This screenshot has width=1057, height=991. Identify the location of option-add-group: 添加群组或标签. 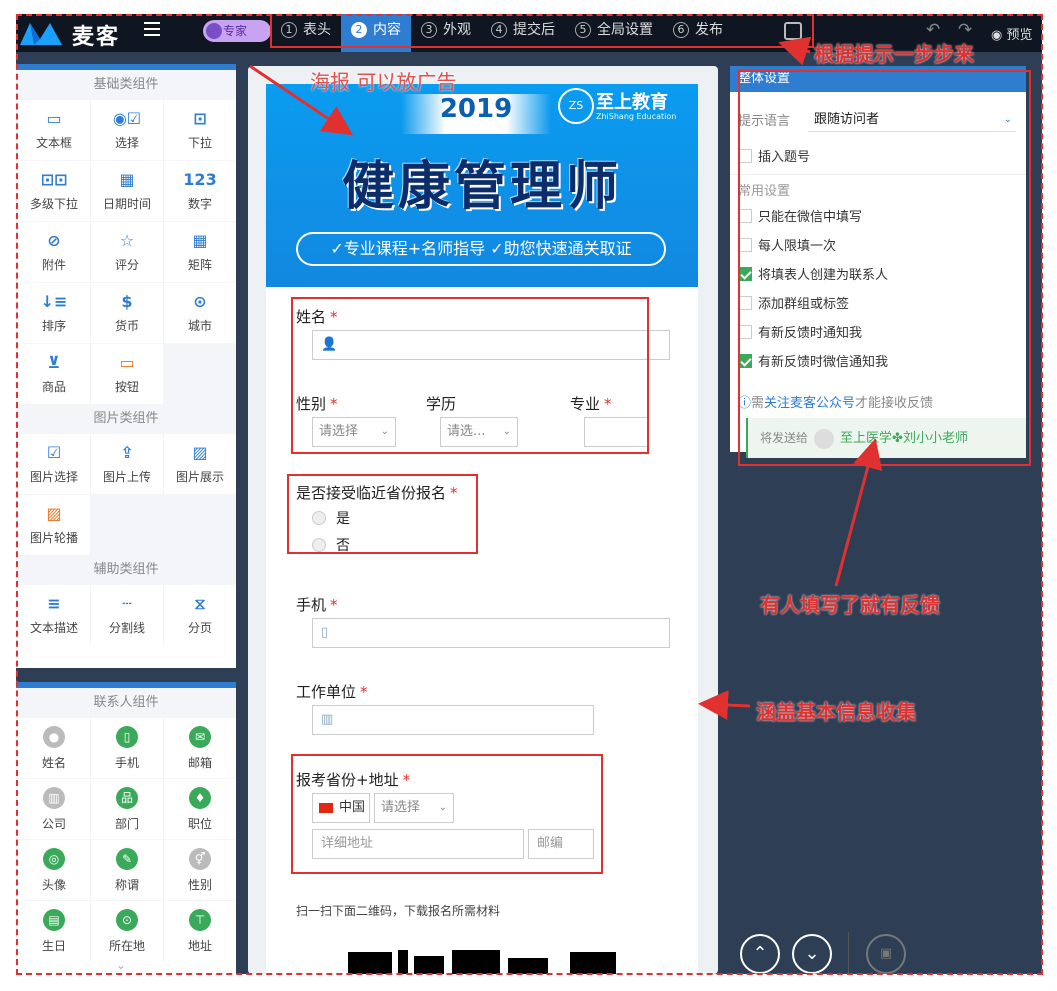
(793, 302).